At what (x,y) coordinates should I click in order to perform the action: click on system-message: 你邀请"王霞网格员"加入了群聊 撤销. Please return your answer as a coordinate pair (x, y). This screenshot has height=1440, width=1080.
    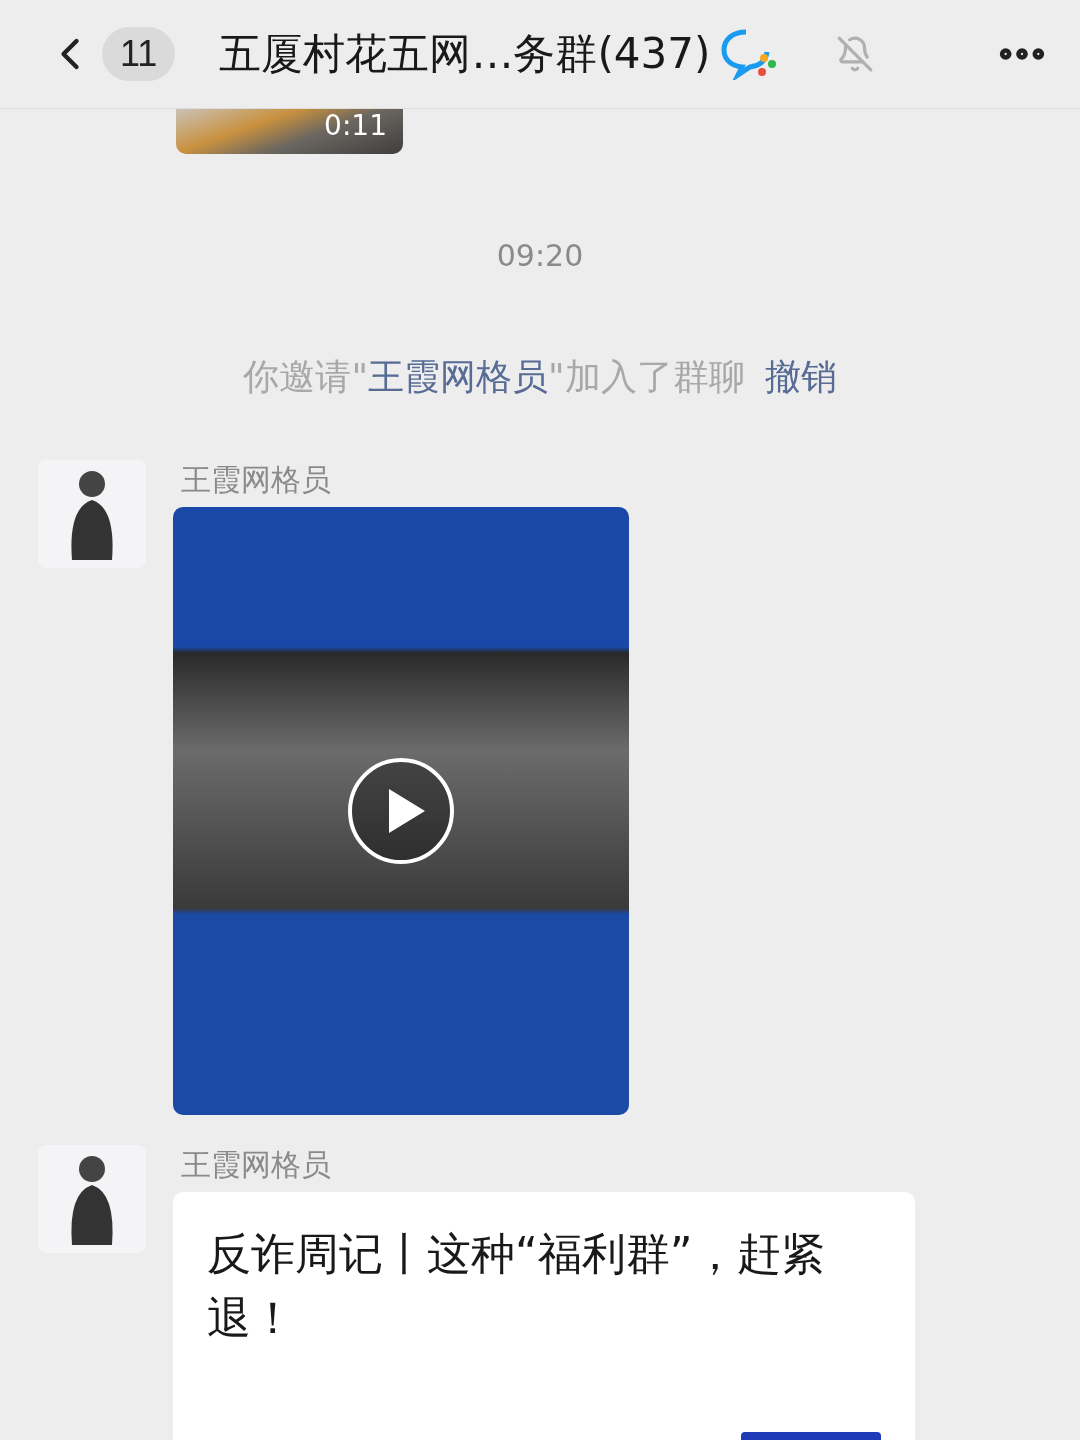
    Looking at the image, I should click on (540, 377).